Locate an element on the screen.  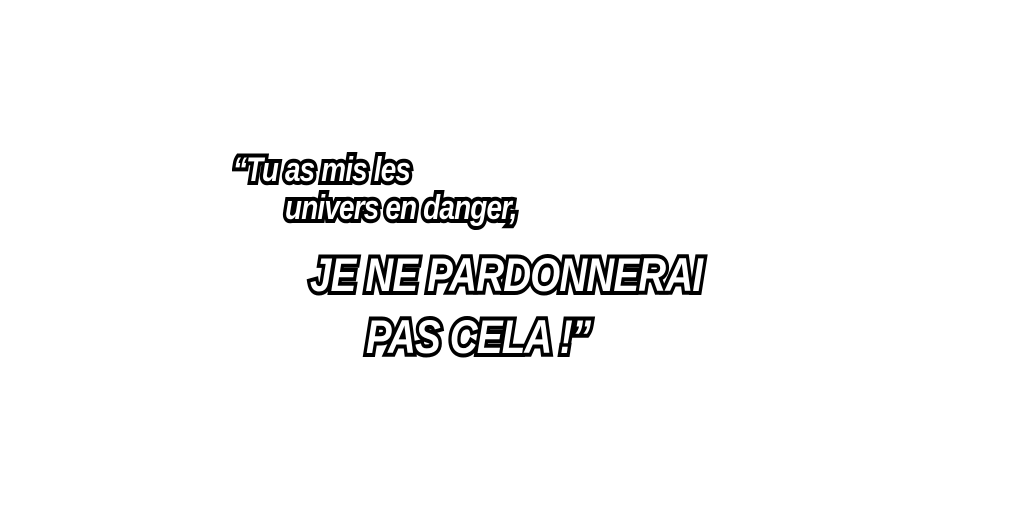
quote-line-2: univers en danger, is located at coordinates (401, 208).